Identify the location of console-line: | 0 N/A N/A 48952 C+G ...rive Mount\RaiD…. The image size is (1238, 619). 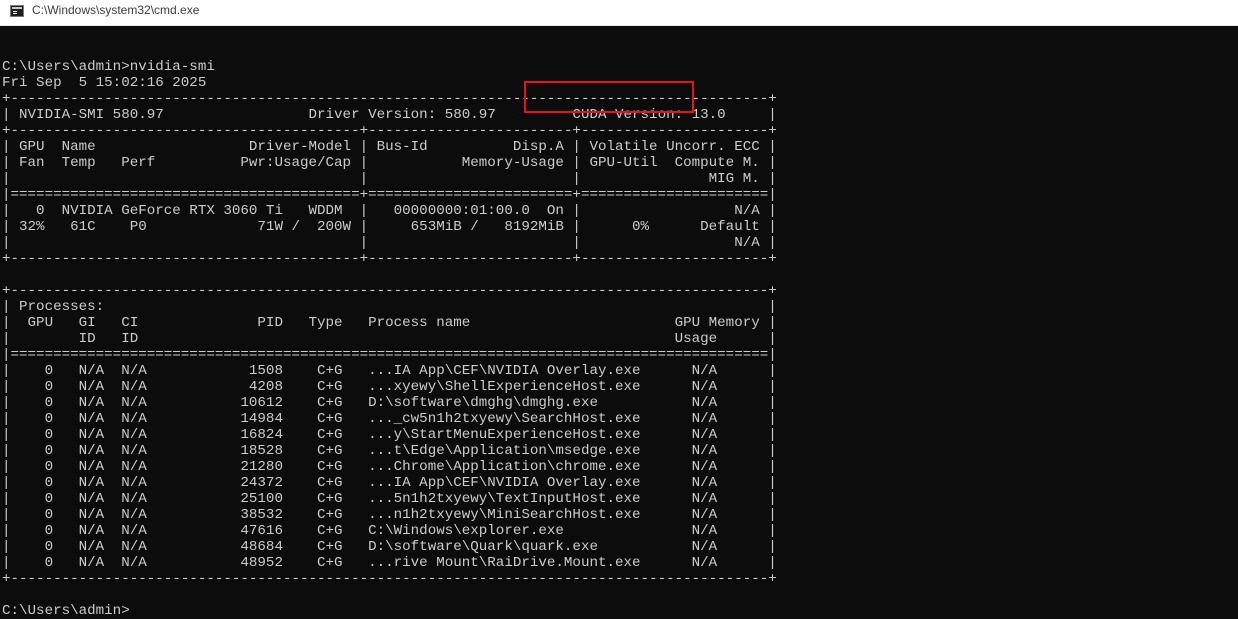
(389, 563).